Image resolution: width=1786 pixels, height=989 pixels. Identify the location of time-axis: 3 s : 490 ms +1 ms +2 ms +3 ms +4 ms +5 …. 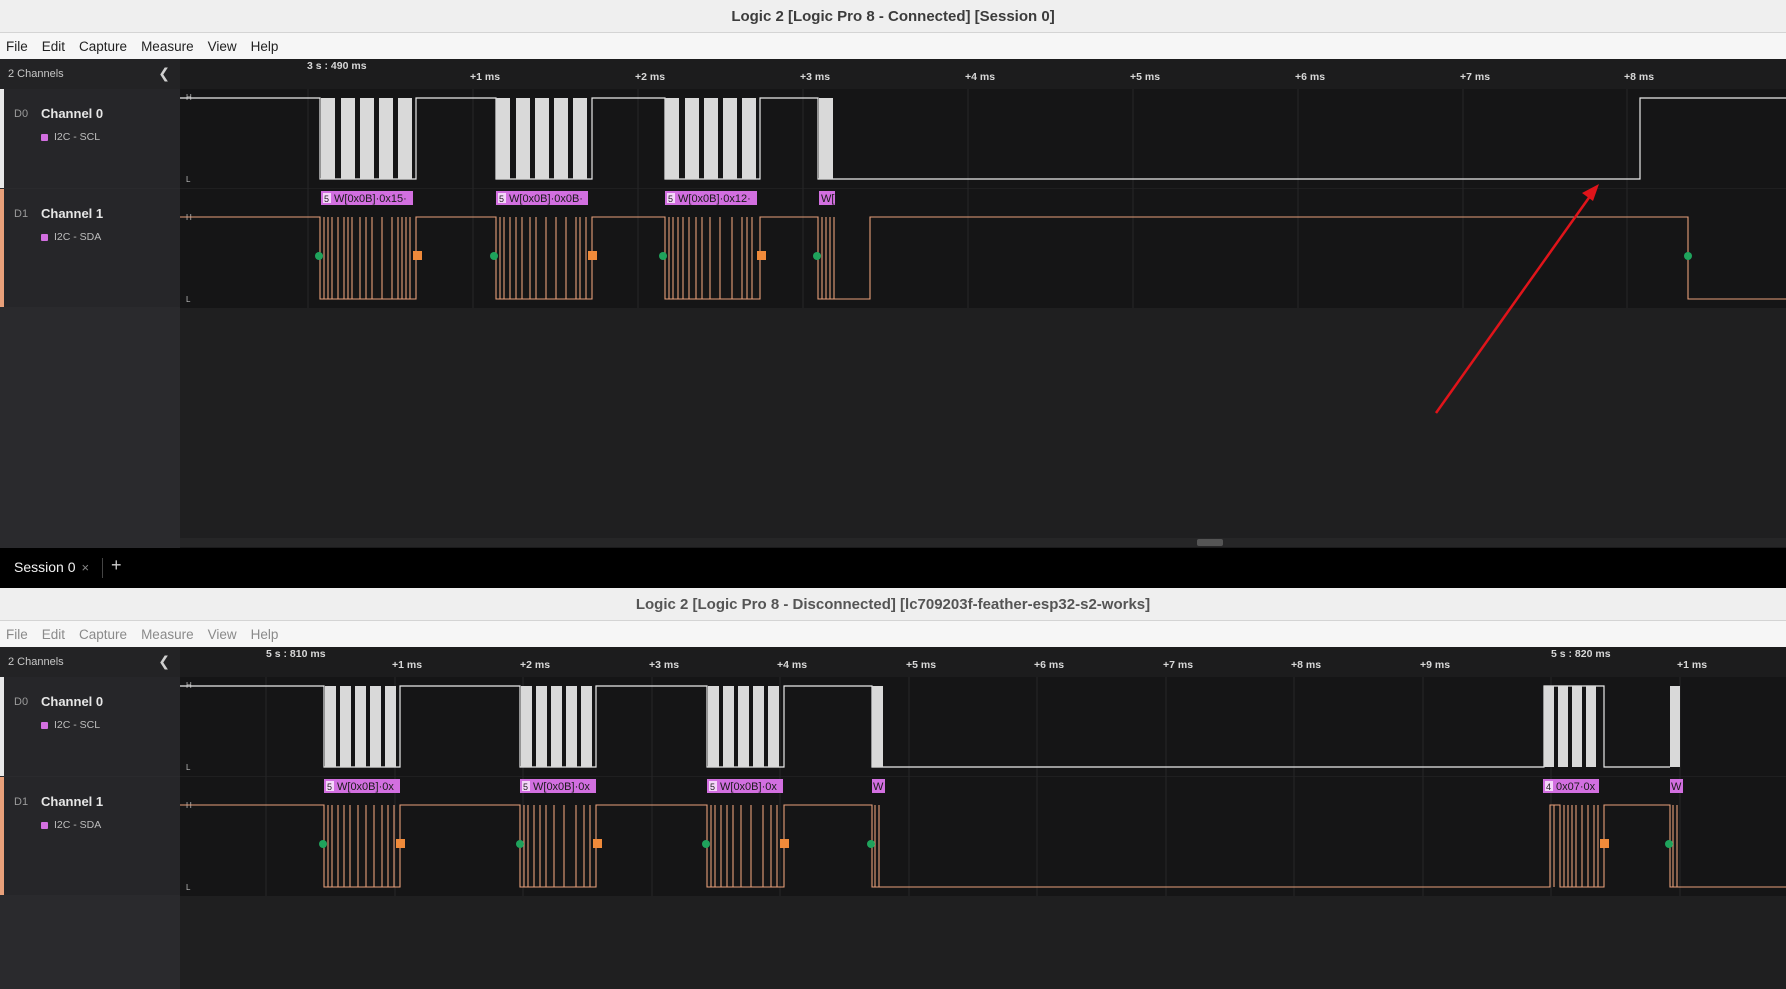
(983, 74).